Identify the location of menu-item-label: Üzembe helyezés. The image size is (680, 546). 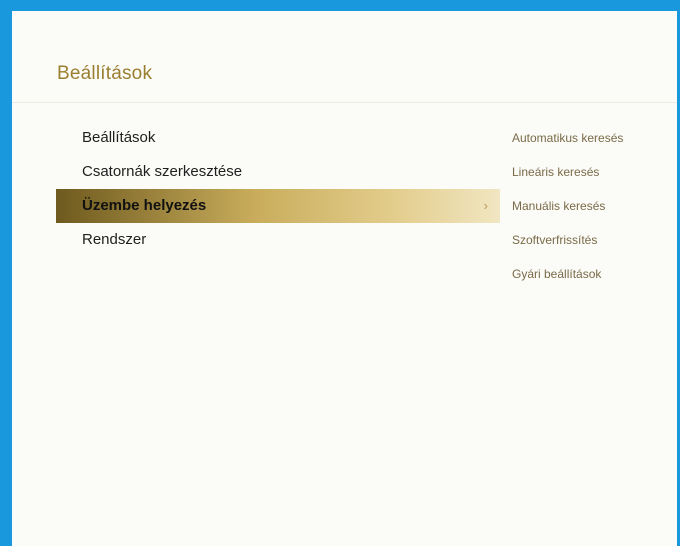
(144, 205).